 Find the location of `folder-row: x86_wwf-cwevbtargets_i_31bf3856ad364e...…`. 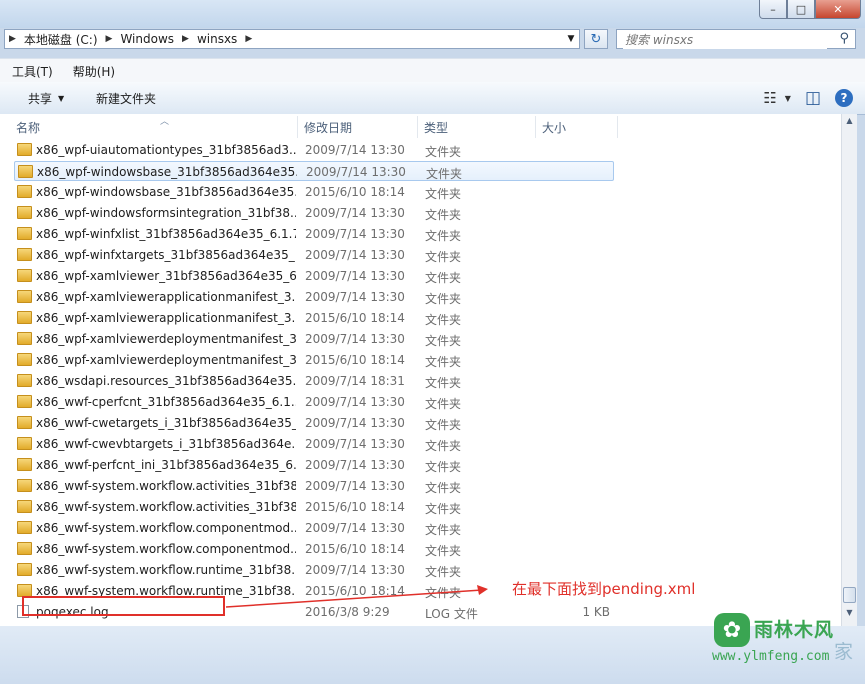

folder-row: x86_wwf-cwevbtargets_i_31bf3856ad364e...… is located at coordinates (314, 444).